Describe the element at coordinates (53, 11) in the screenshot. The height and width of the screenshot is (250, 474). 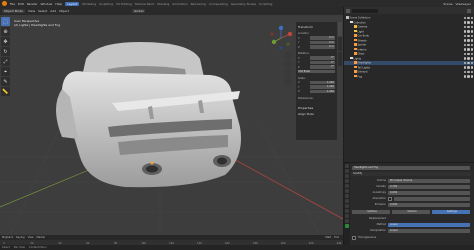
I see `viewport-menu-add: Add` at that location.